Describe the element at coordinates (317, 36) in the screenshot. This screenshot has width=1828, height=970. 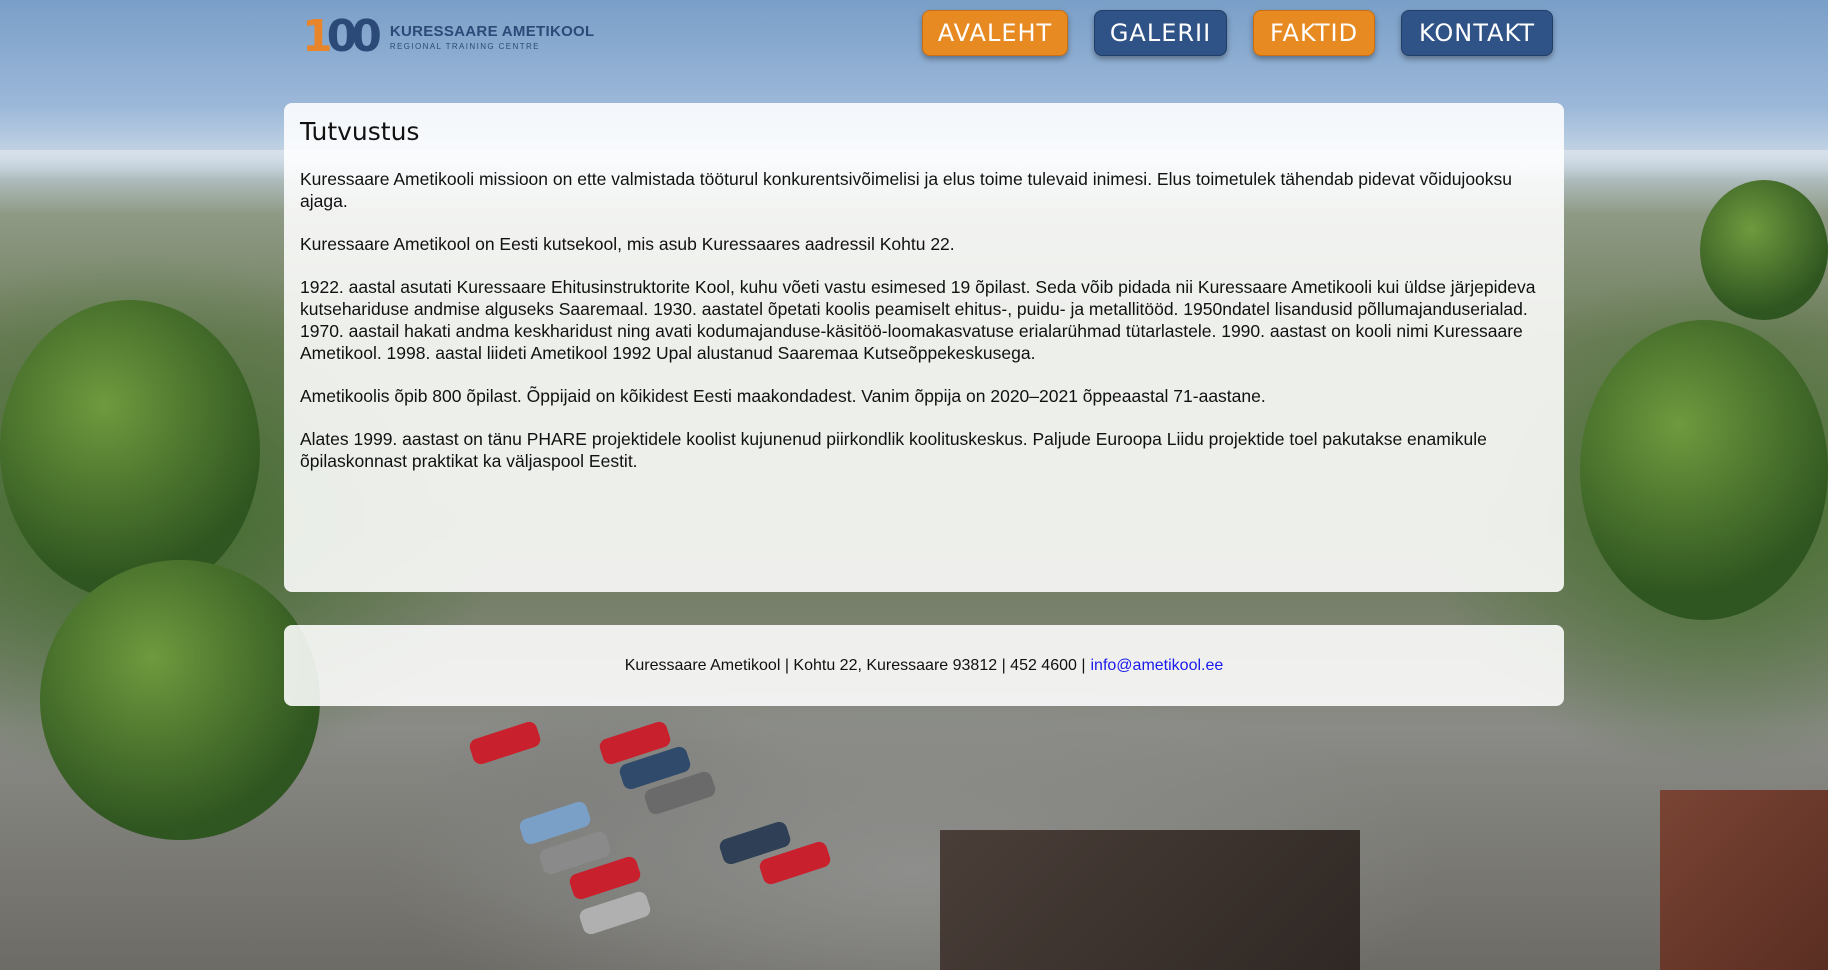
I see `logo-mark-one: 1` at that location.